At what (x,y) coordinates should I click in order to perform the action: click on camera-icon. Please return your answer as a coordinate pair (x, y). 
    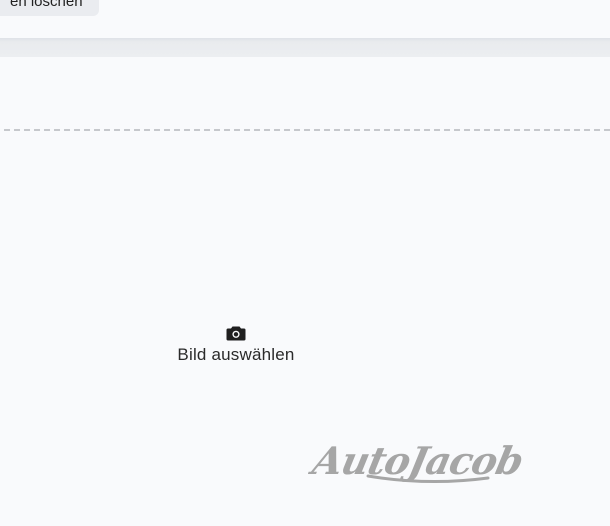
    Looking at the image, I should click on (236, 333).